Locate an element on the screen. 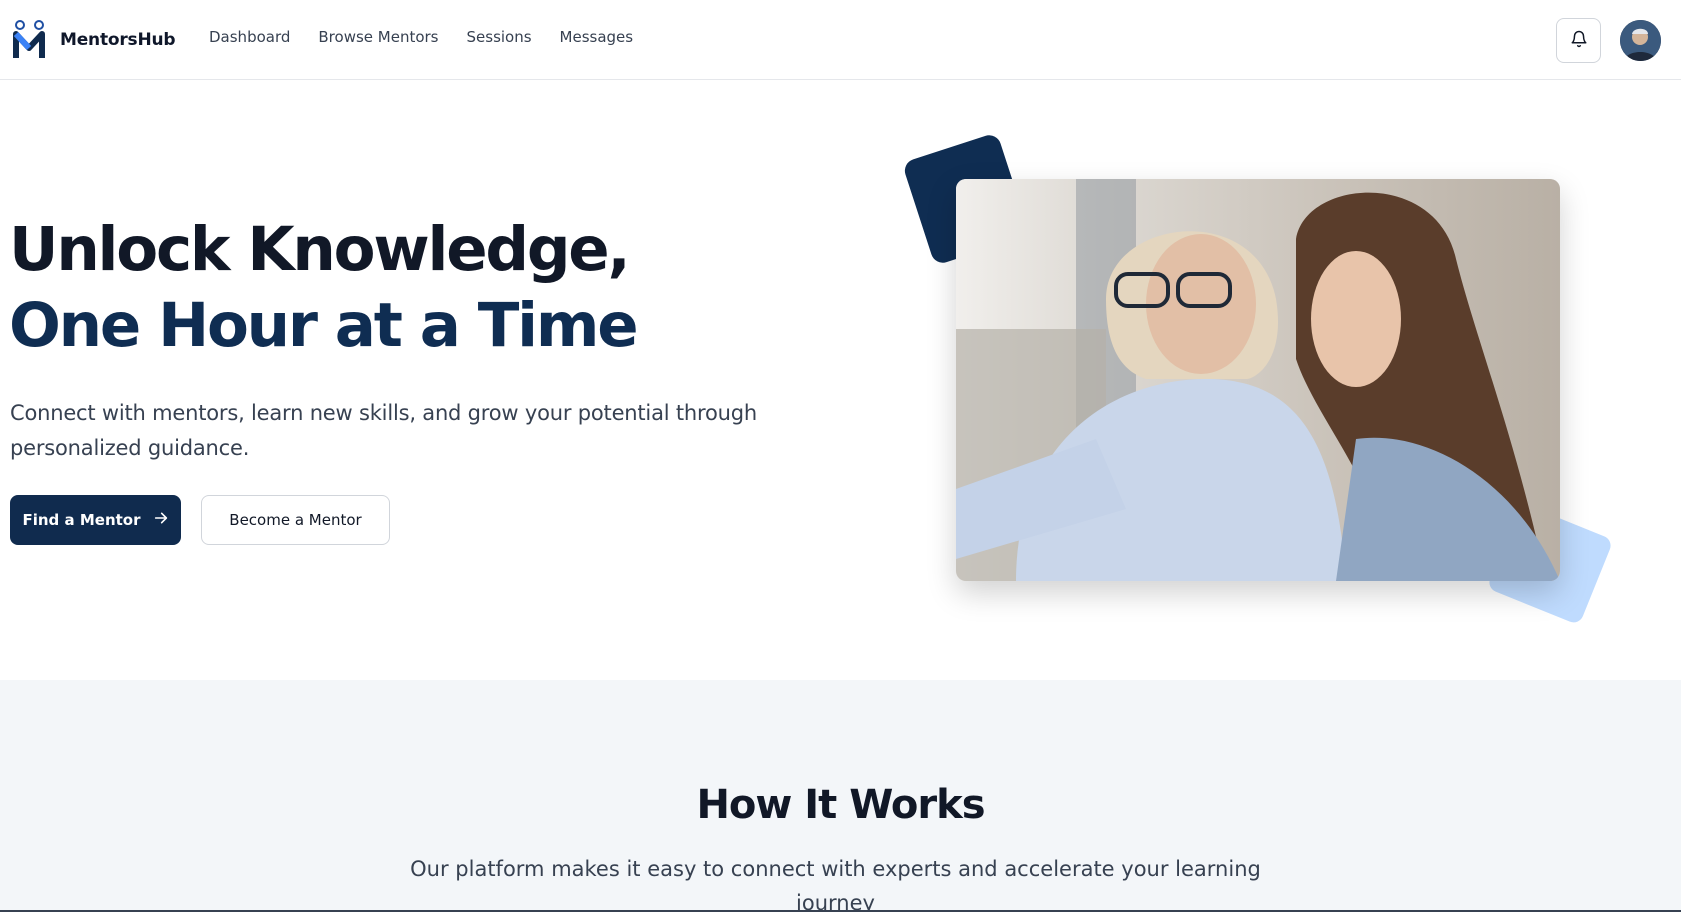  find-mentor-button: Find a Mentor is located at coordinates (95, 520).